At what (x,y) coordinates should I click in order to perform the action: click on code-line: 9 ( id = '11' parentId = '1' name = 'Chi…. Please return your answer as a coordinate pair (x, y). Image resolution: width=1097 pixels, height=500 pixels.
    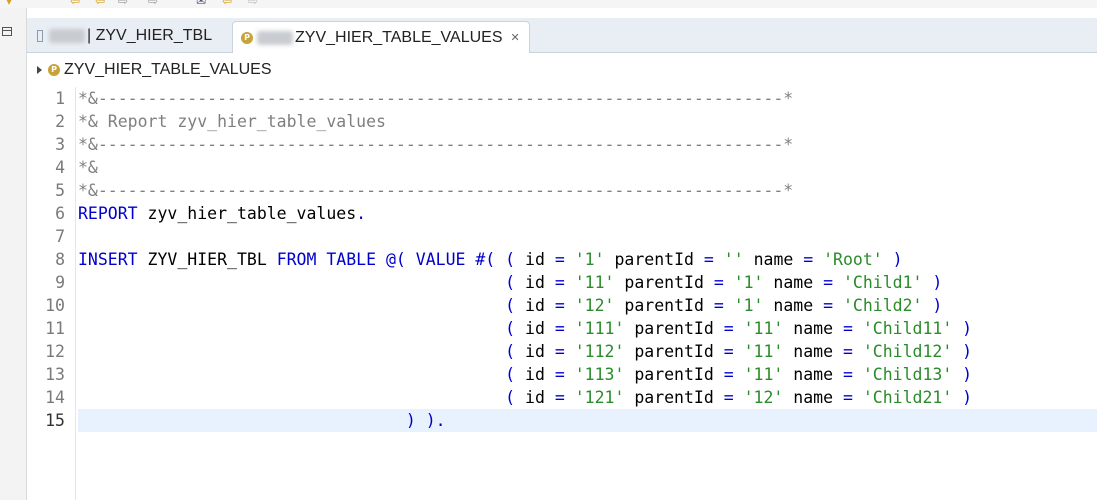
    Looking at the image, I should click on (562, 282).